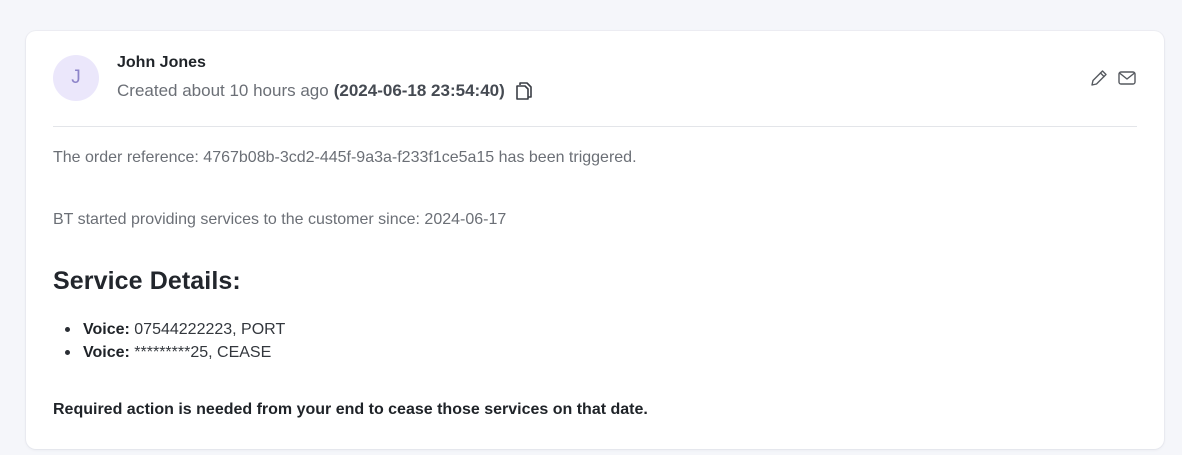  What do you see at coordinates (1127, 78) in the screenshot?
I see `mail-icon` at bounding box center [1127, 78].